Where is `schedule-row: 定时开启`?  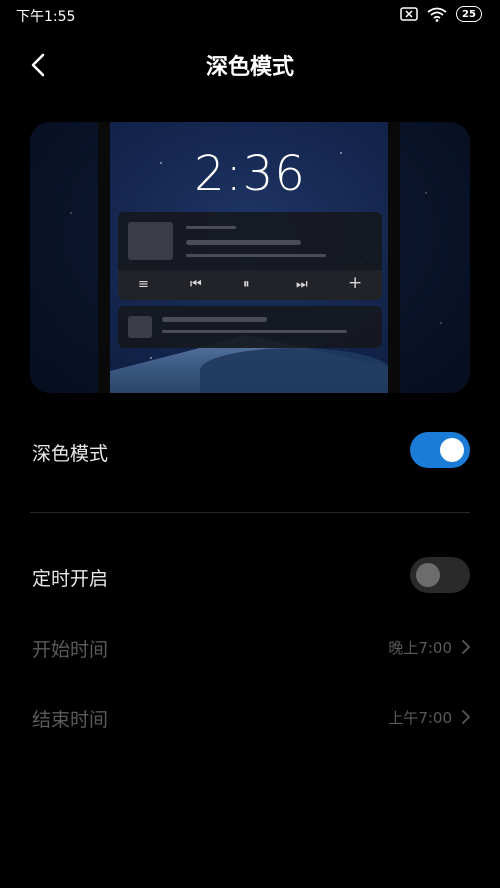
schedule-row: 定时开启 is located at coordinates (250, 576).